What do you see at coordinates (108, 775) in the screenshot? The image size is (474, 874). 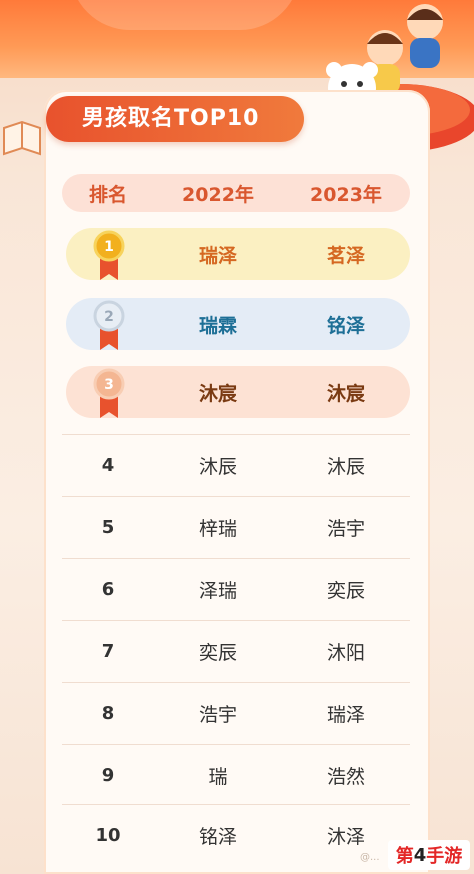 I see `rank-number: 9` at bounding box center [108, 775].